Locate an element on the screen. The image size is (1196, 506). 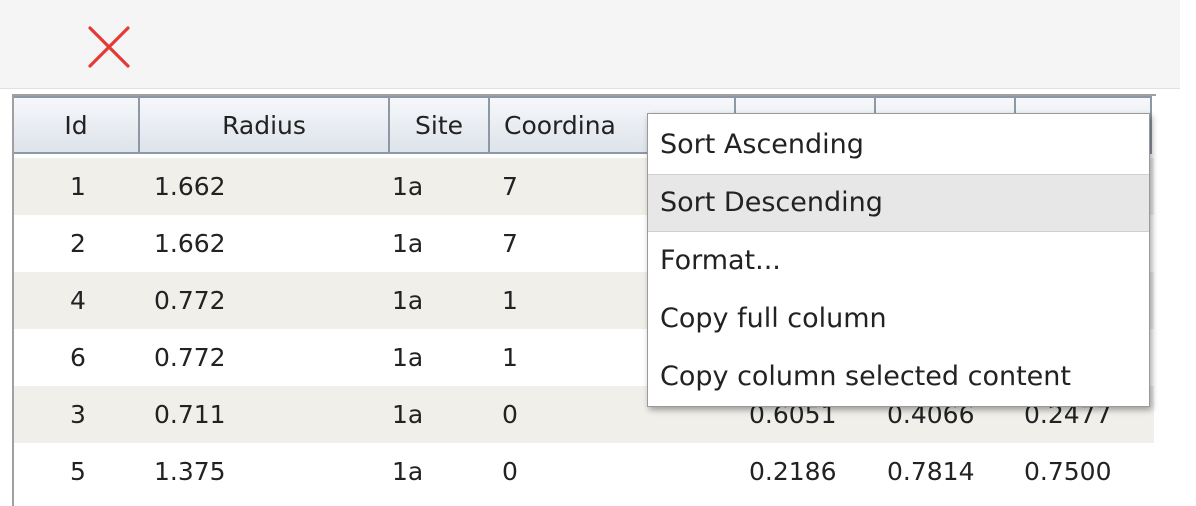
cell-radius: 1.375 is located at coordinates (190, 471).